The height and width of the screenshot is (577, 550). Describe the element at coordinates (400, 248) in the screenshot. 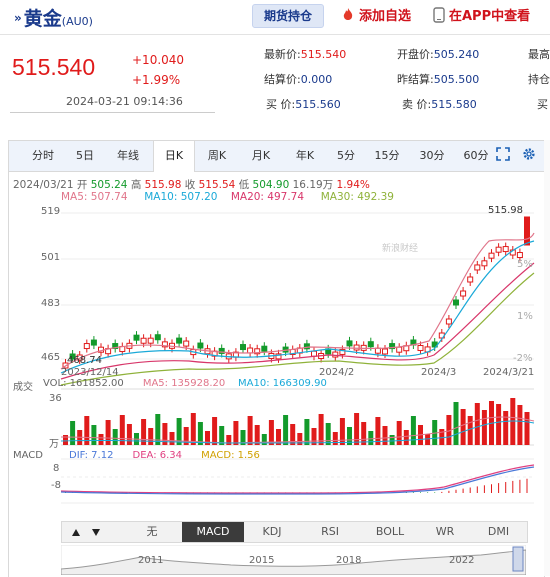

I see `watermark: 新浪财经` at that location.